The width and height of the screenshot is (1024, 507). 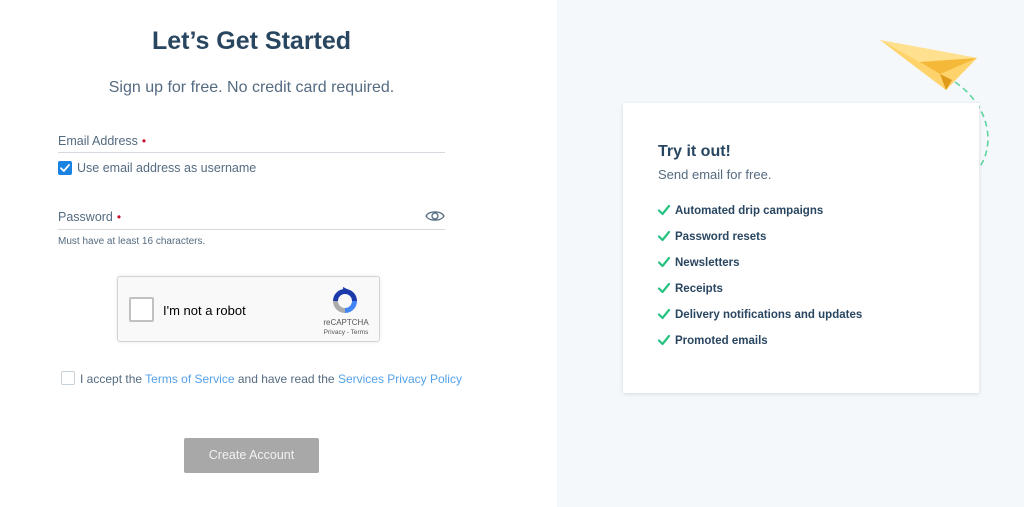 I want to click on password-label-text: Password, so click(x=85, y=217).